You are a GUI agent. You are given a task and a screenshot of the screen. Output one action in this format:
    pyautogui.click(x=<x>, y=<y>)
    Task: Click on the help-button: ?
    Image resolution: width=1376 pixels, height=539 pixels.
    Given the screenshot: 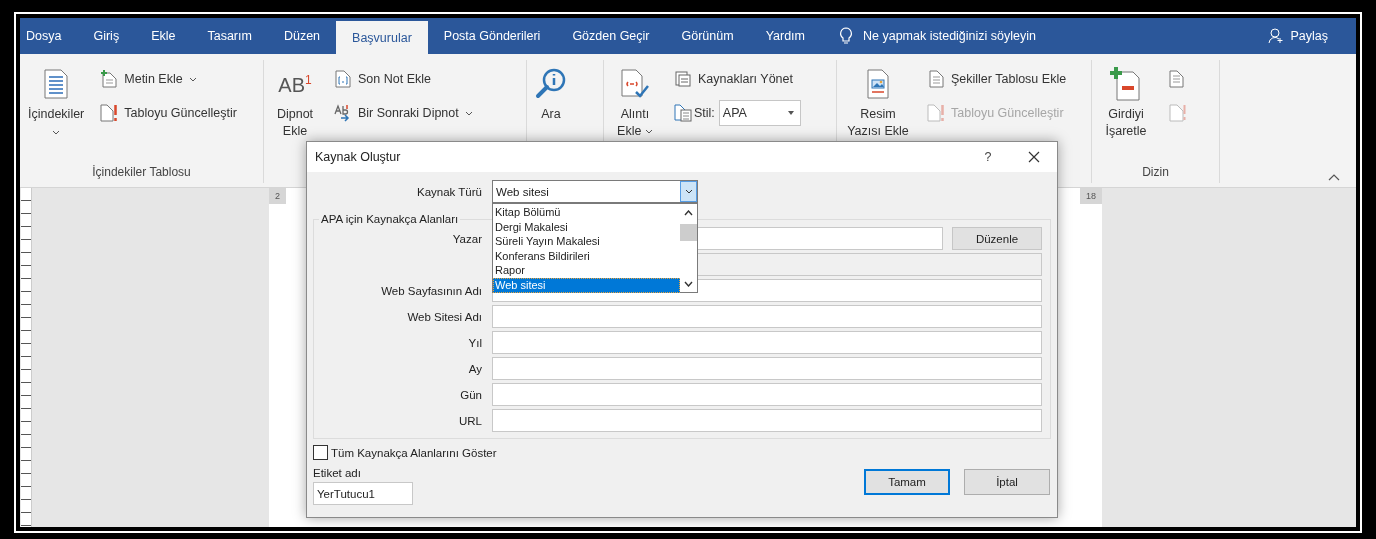 What is the action you would take?
    pyautogui.click(x=988, y=157)
    